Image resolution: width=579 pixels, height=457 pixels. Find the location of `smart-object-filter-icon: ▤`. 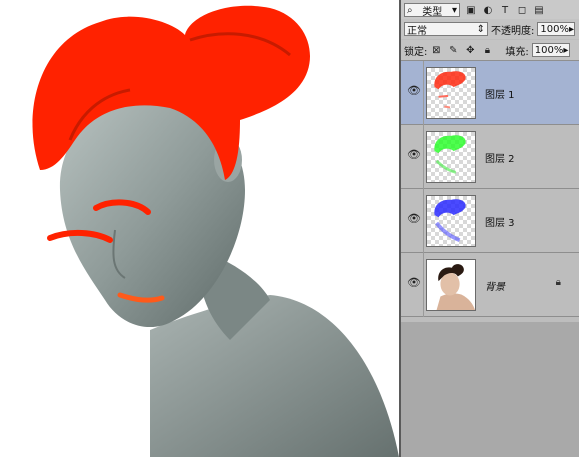

smart-object-filter-icon: ▤ is located at coordinates (539, 10).